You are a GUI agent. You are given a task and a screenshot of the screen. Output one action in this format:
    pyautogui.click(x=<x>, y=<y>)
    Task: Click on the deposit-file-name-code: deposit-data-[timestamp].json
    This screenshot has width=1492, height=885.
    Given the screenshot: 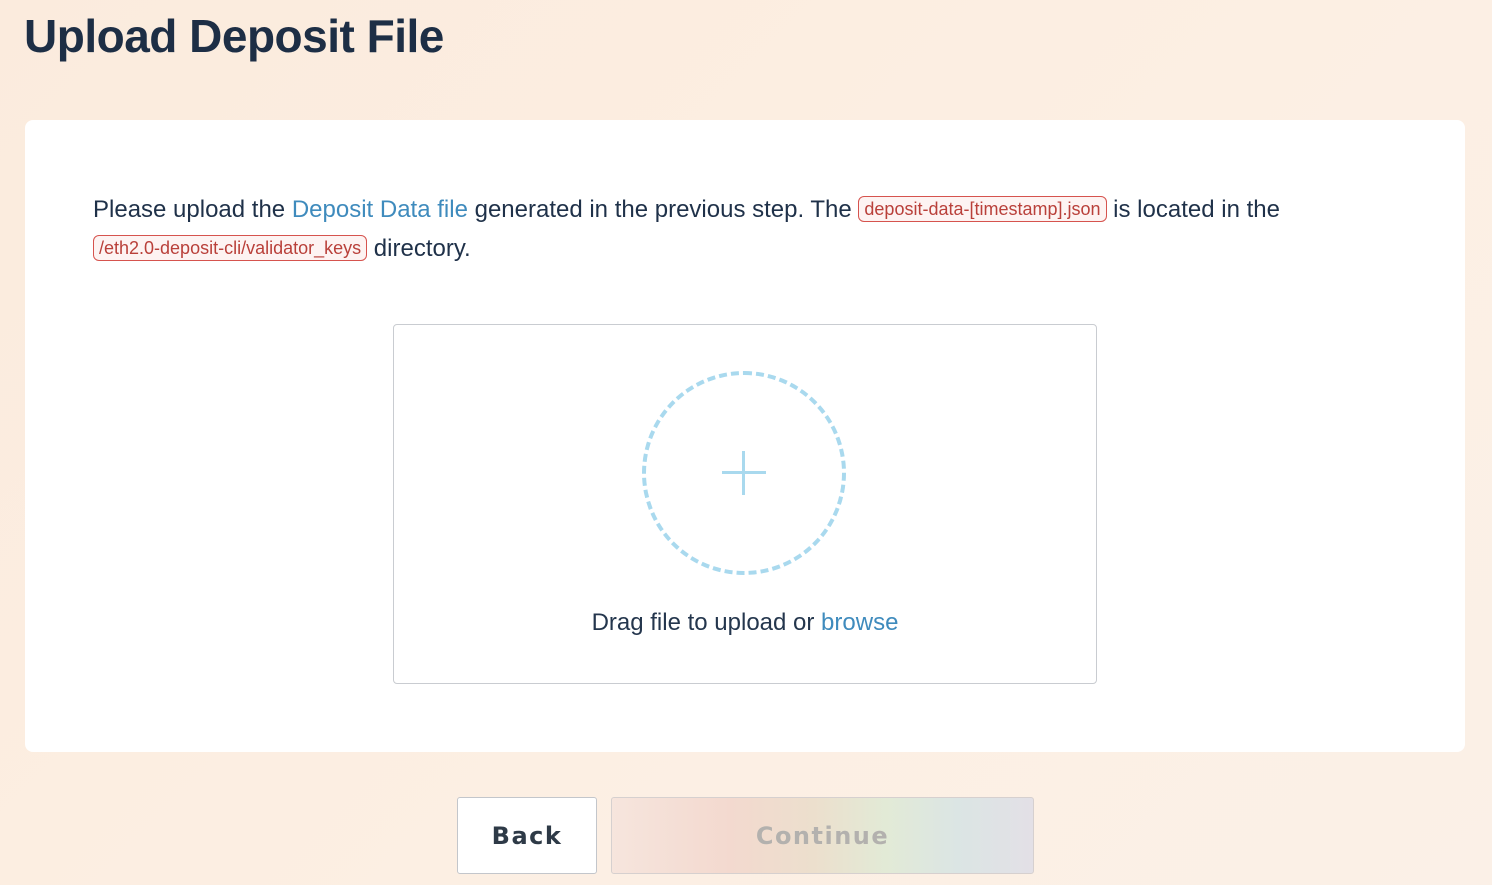 What is the action you would take?
    pyautogui.click(x=982, y=209)
    